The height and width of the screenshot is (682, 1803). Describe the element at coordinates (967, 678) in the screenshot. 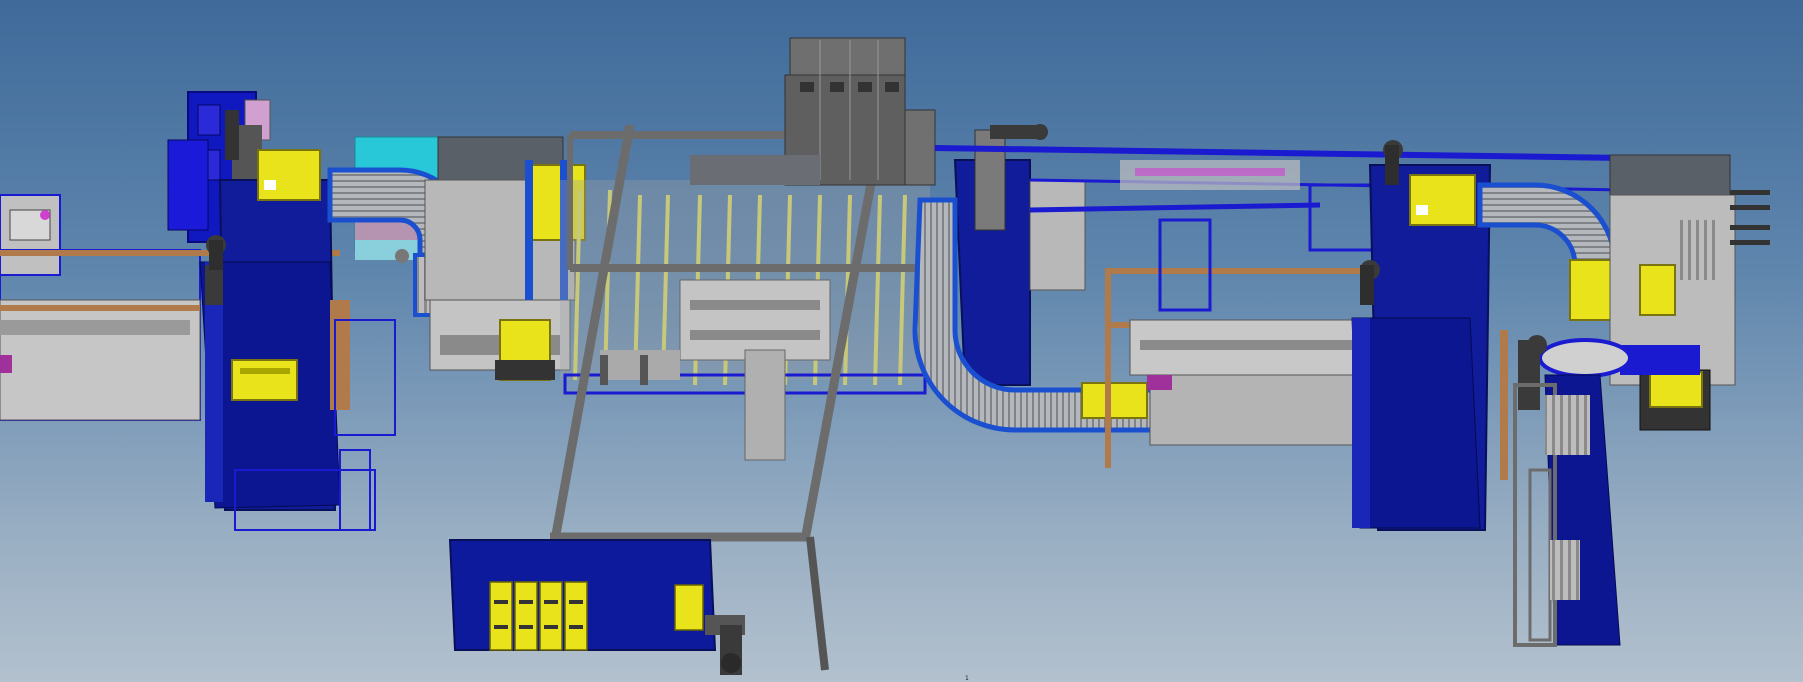

I see `scene-label-fragment: 1` at that location.